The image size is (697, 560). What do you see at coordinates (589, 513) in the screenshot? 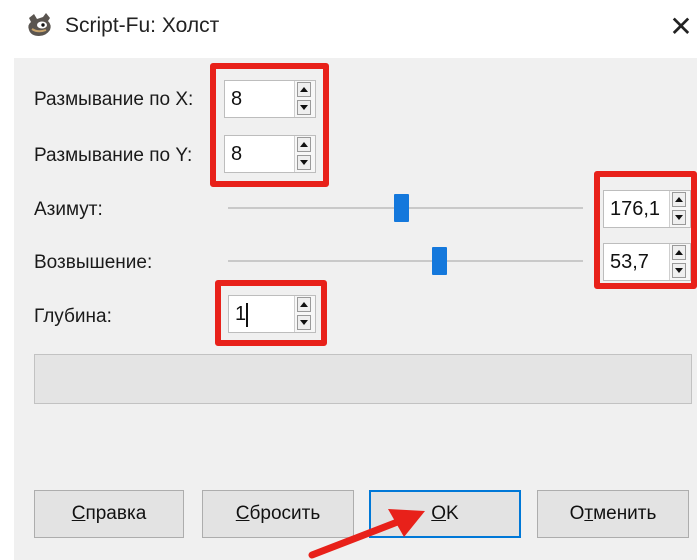
I see `cancel-mnemonic: т` at bounding box center [589, 513].